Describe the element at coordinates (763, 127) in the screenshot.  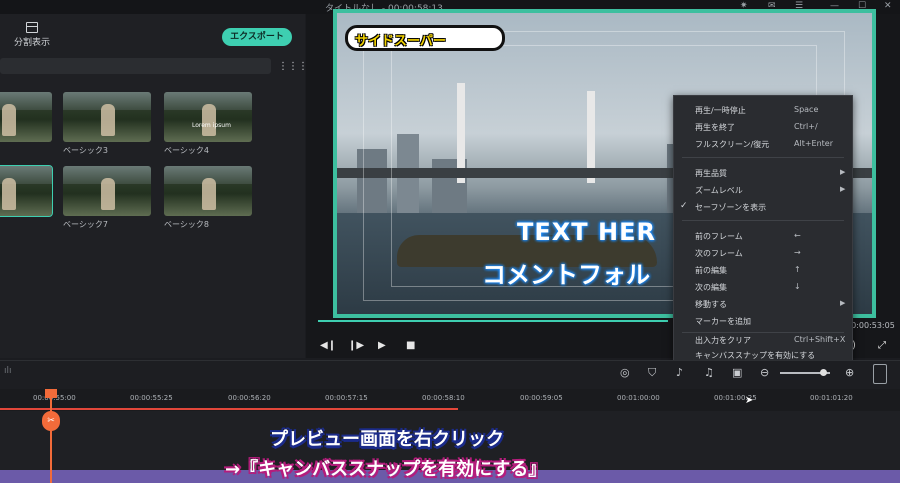
I see `menu-item-stop-playback: 再生を終了 Ctrl+/` at that location.